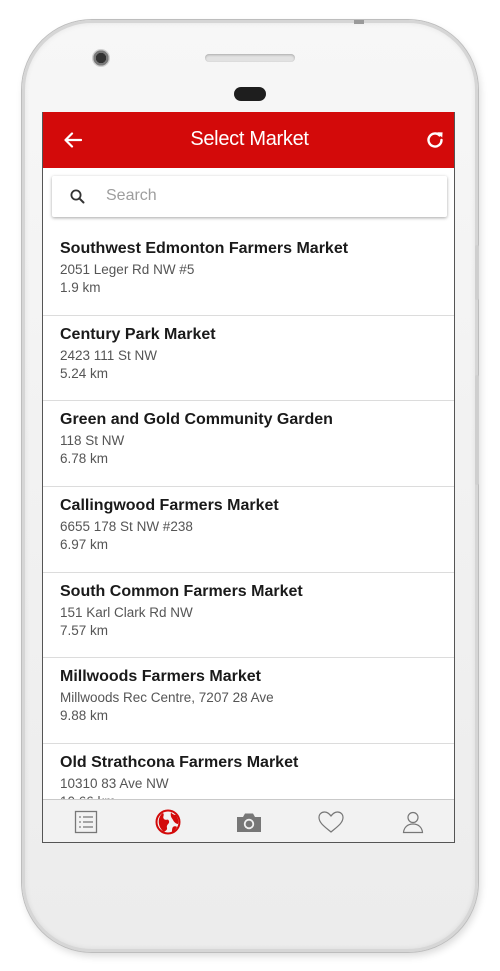 The height and width of the screenshot is (971, 500). Describe the element at coordinates (114, 784) in the screenshot. I see `market-address: 10310 83 Ave NW` at that location.